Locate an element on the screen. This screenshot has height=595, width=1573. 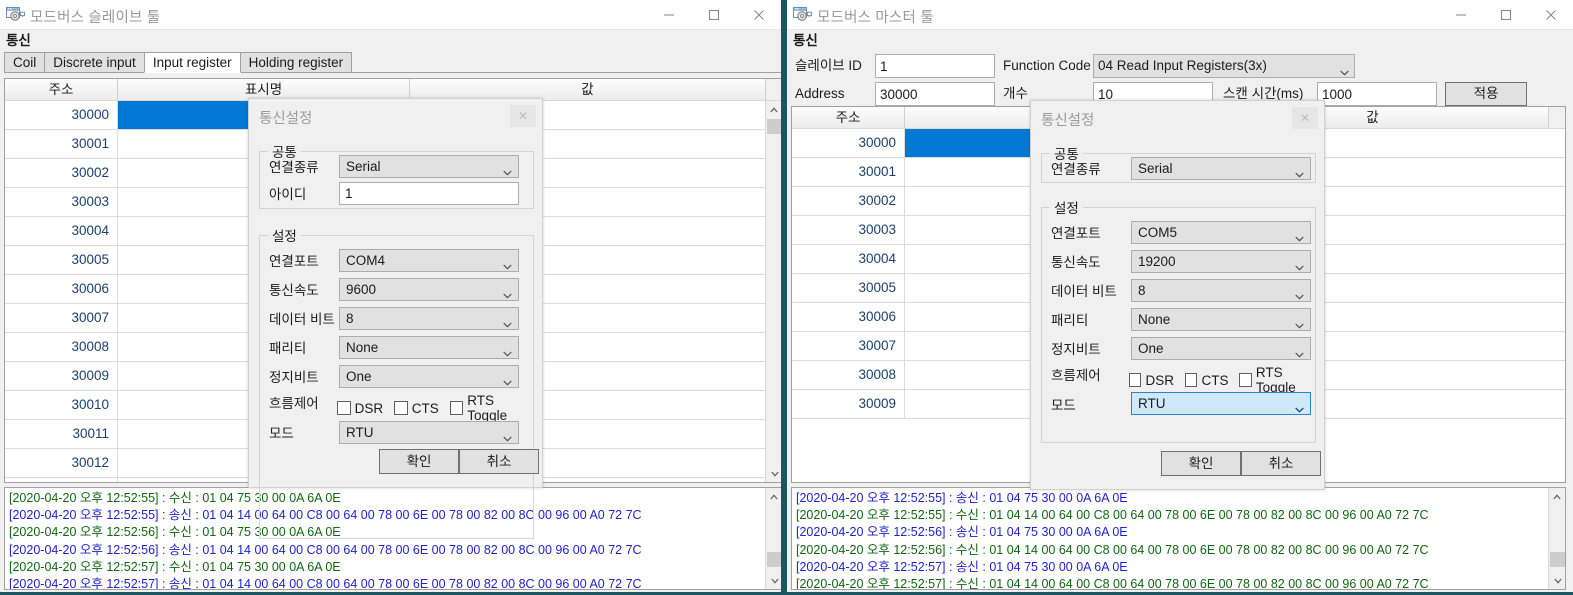
scroll-thumb is located at coordinates (774, 126).